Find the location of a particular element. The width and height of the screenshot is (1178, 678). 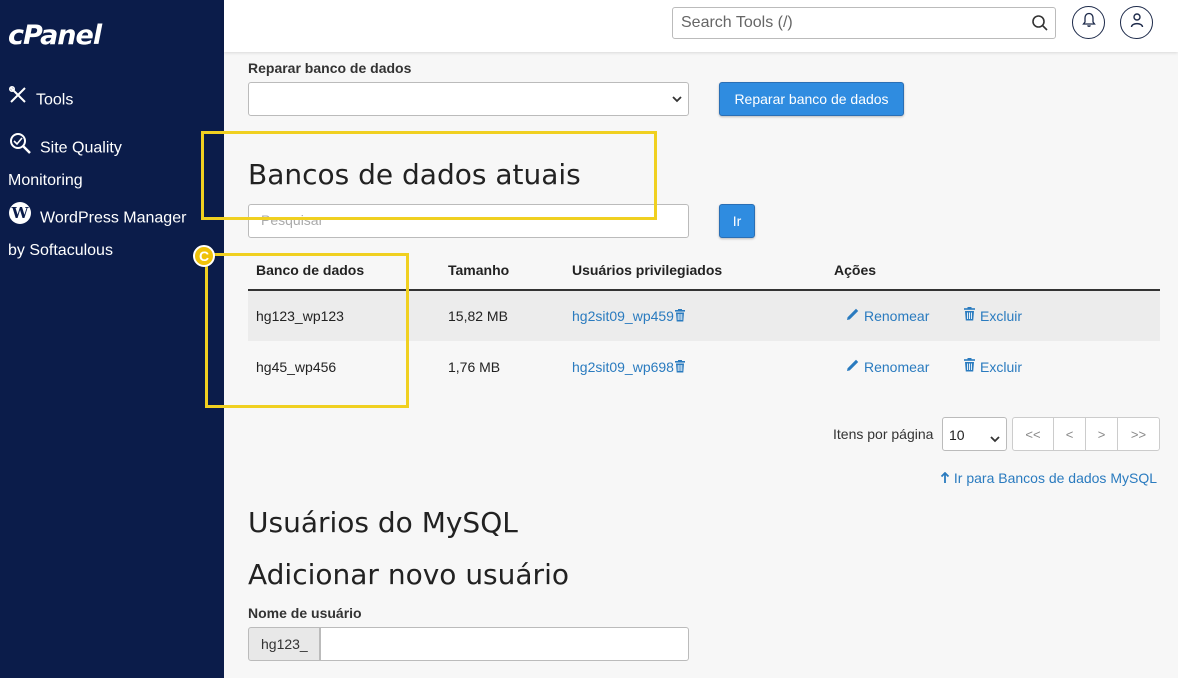

privileged-user-link: hg2sit09_wp459 is located at coordinates (629, 316).